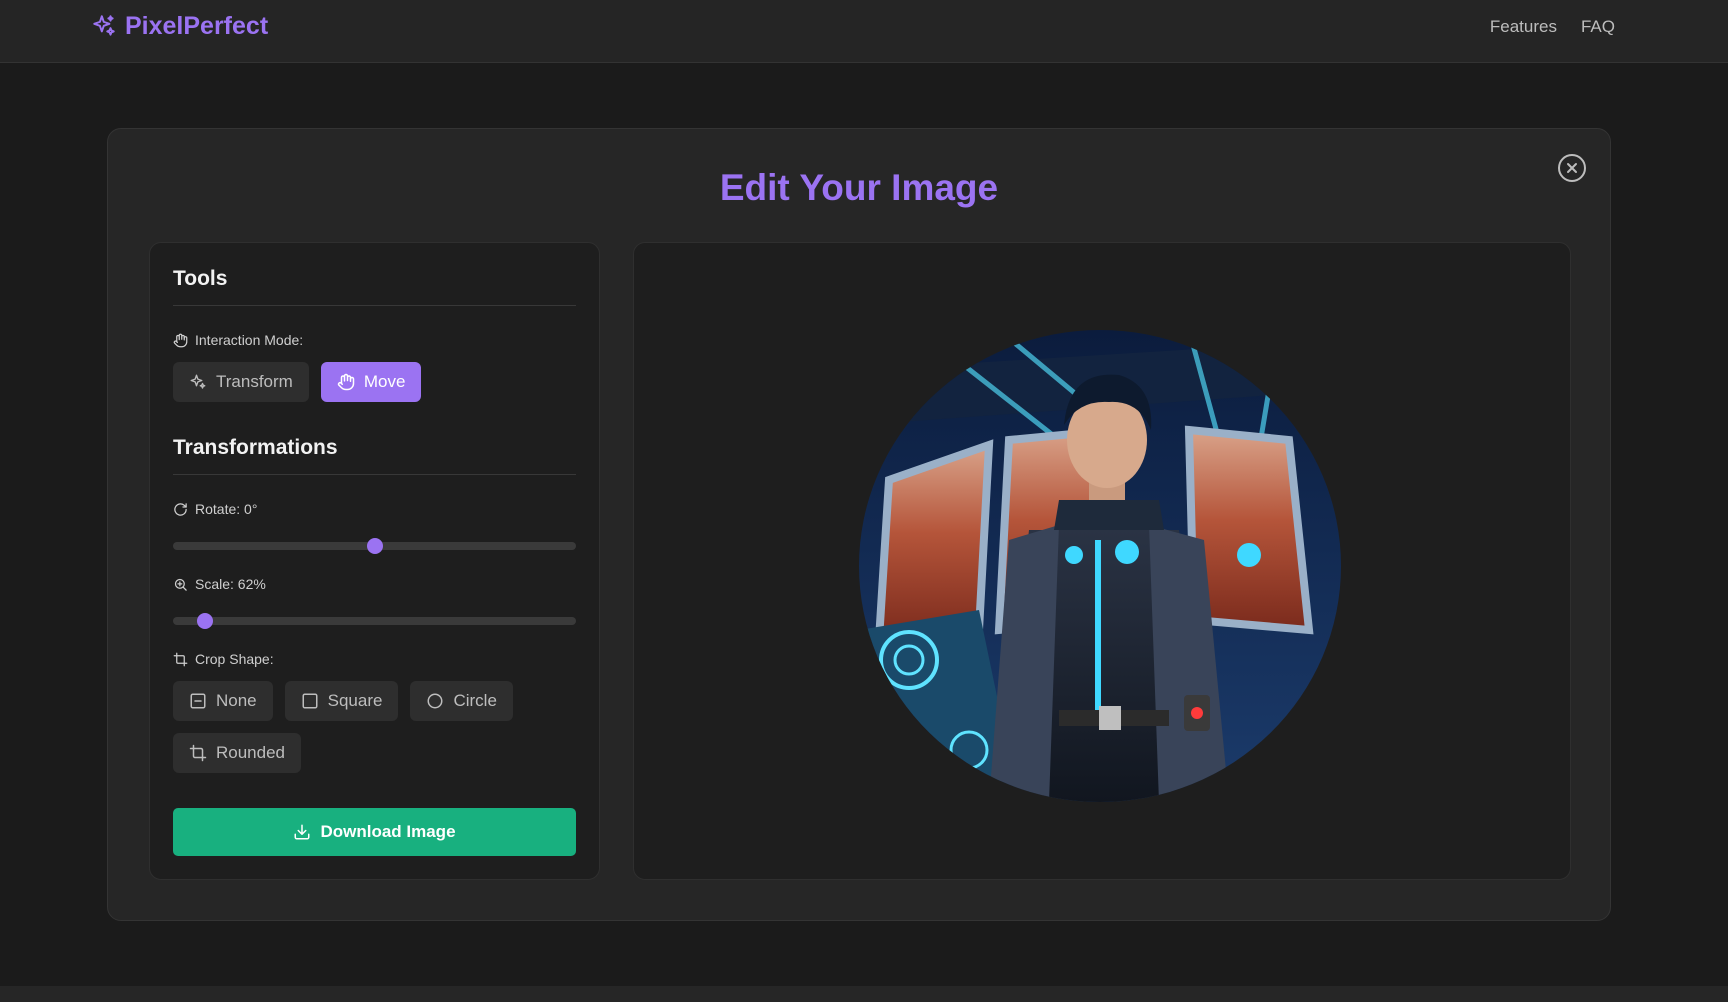  Describe the element at coordinates (435, 701) in the screenshot. I see `circle-icon` at that location.